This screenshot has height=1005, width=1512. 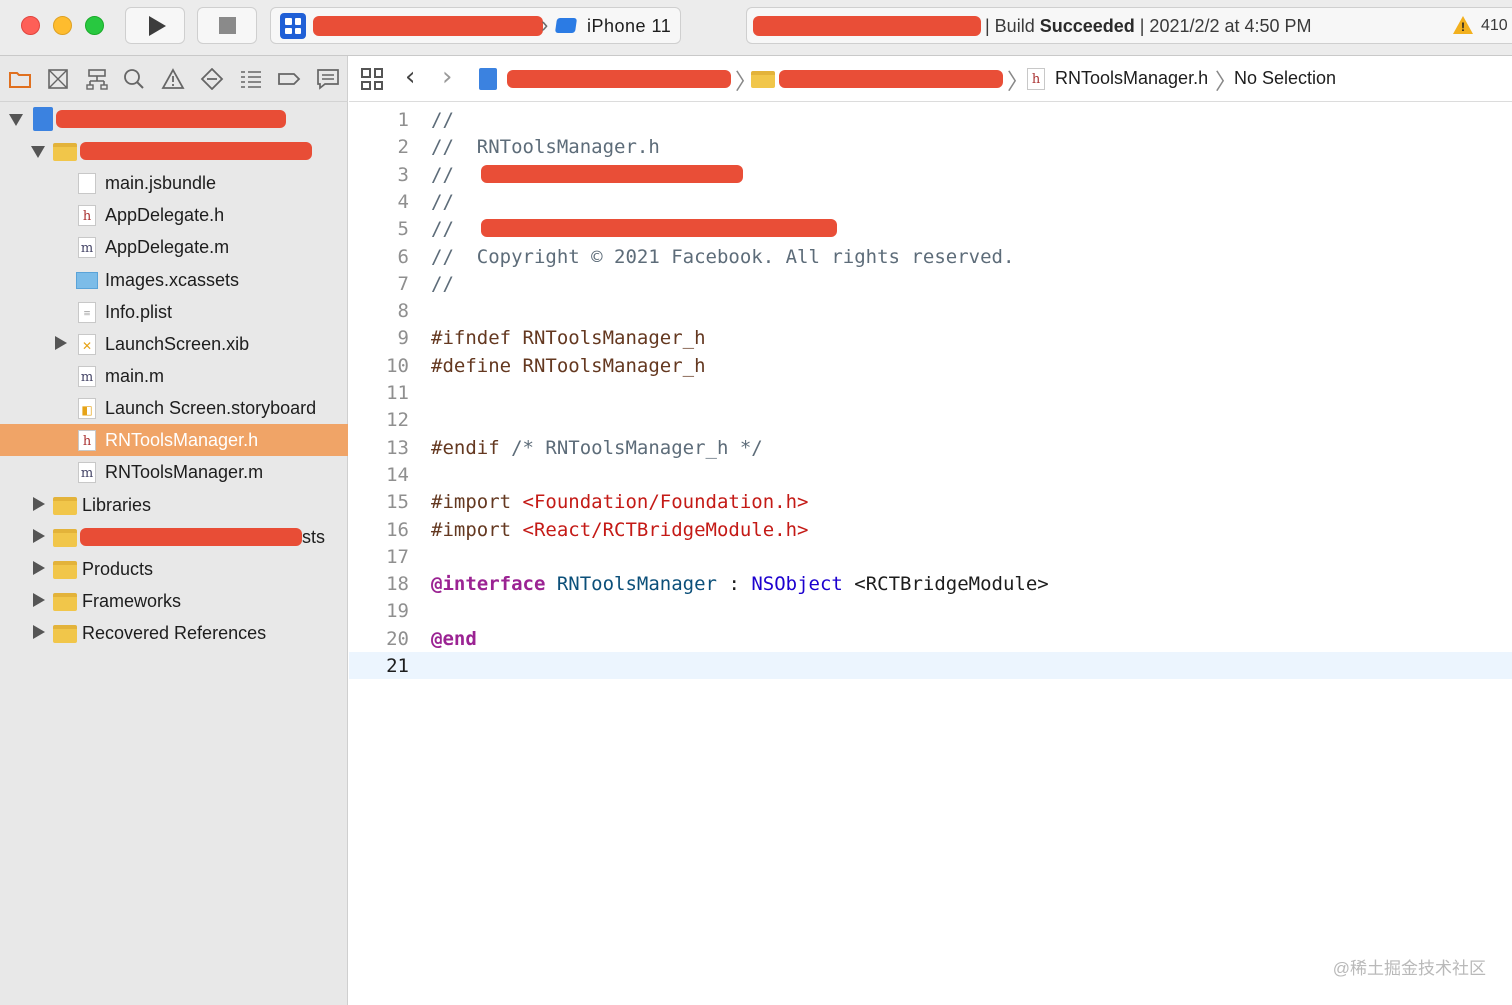 I want to click on breakpoint-icon, so click(x=289, y=79).